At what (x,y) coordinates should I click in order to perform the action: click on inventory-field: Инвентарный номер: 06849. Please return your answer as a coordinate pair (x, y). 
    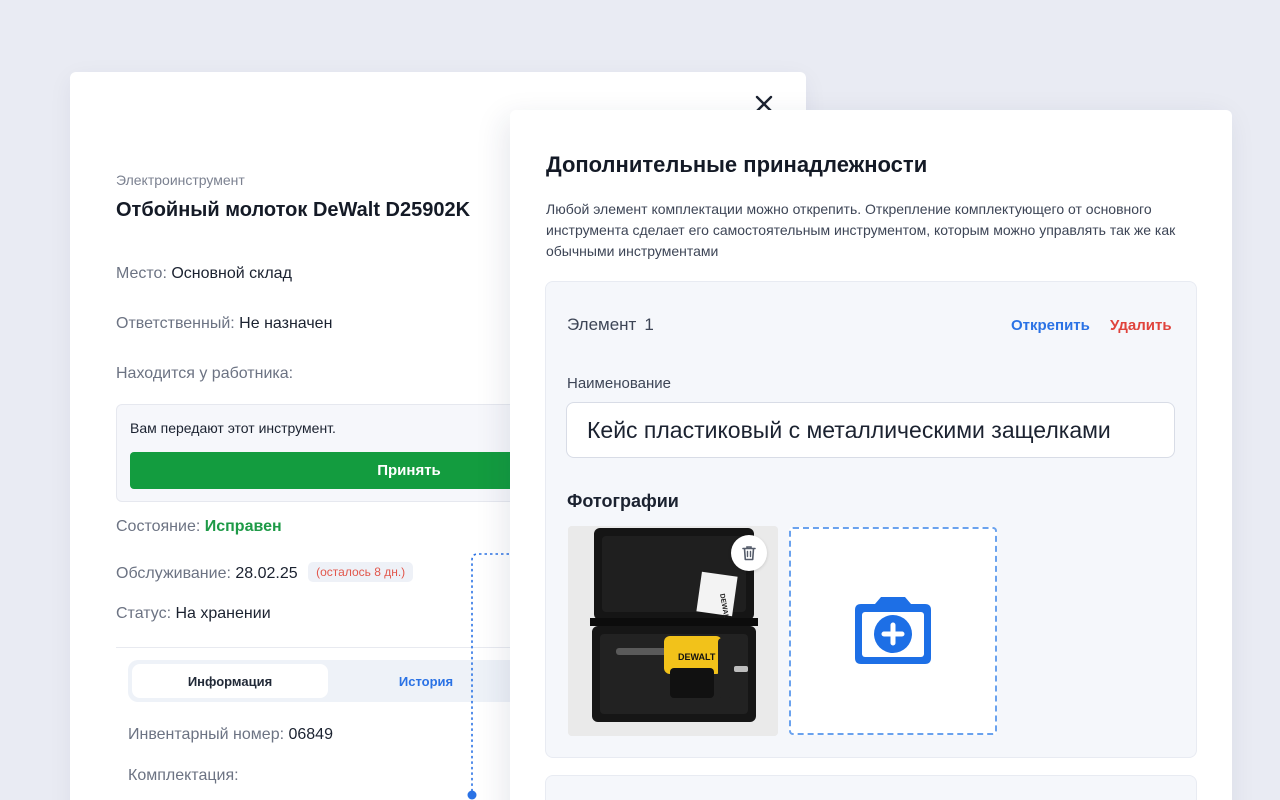
    Looking at the image, I should click on (230, 735).